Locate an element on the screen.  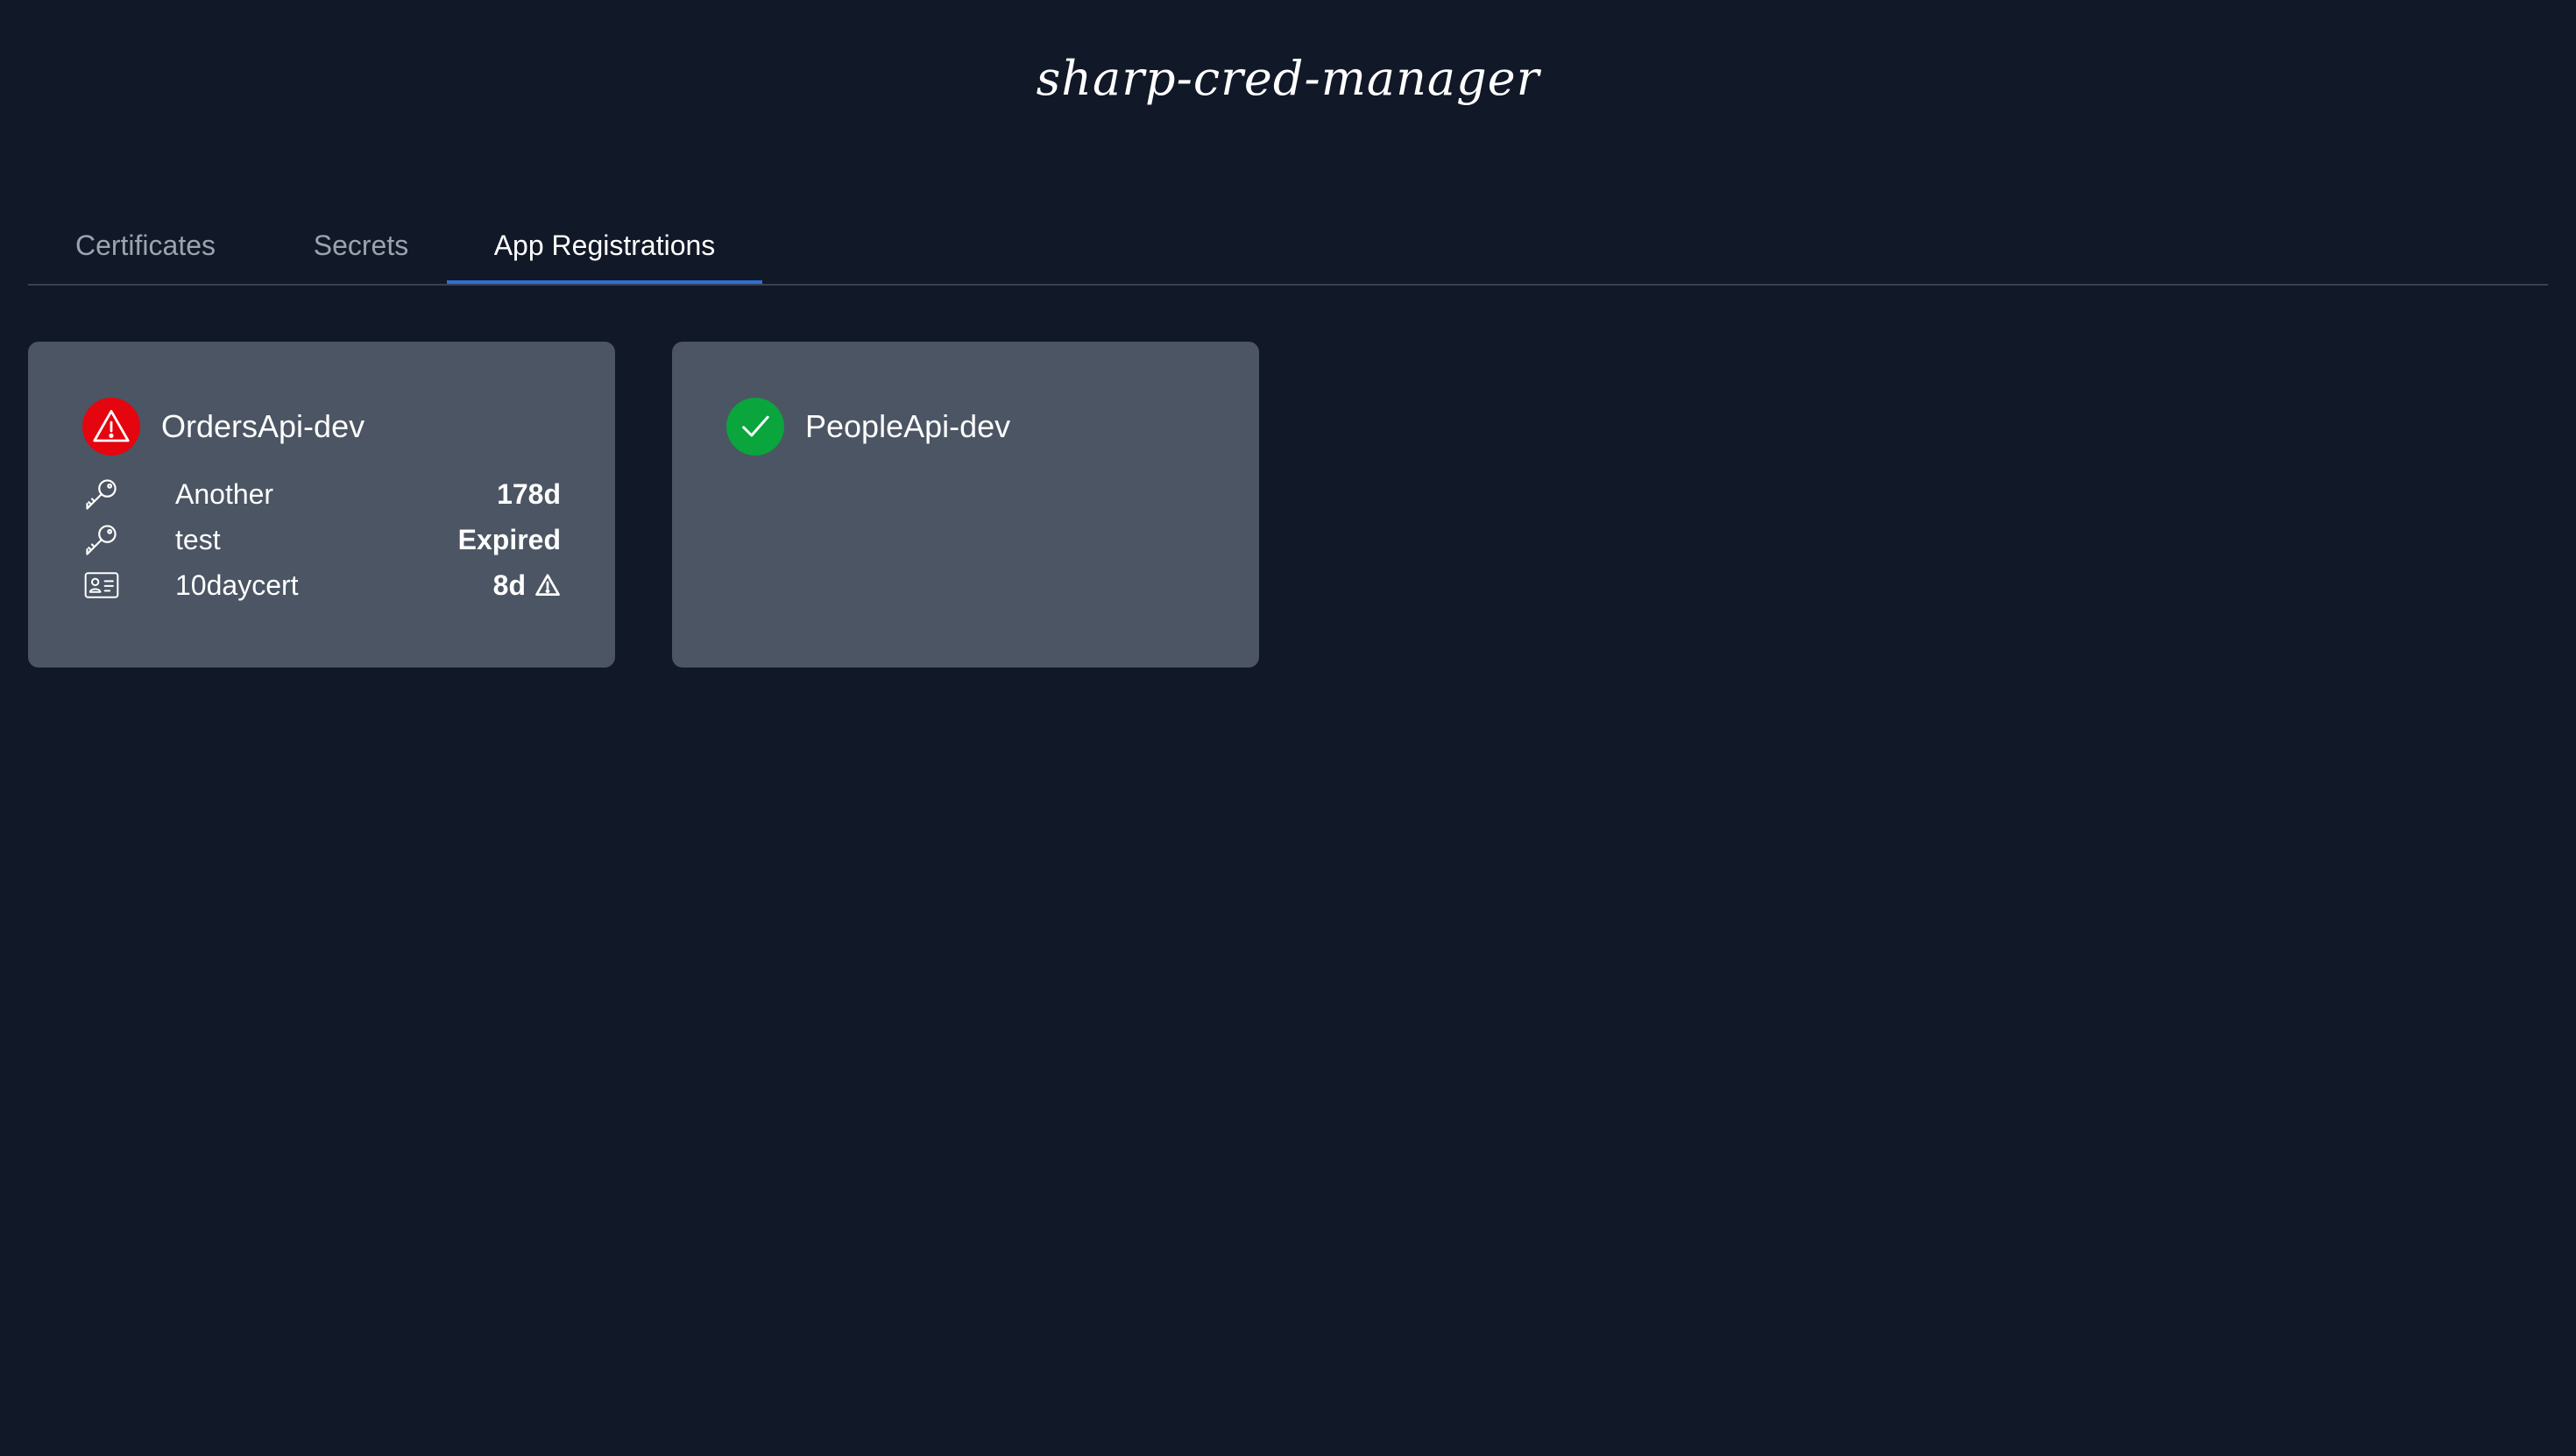
tab-certificates: Certificates is located at coordinates (145, 243).